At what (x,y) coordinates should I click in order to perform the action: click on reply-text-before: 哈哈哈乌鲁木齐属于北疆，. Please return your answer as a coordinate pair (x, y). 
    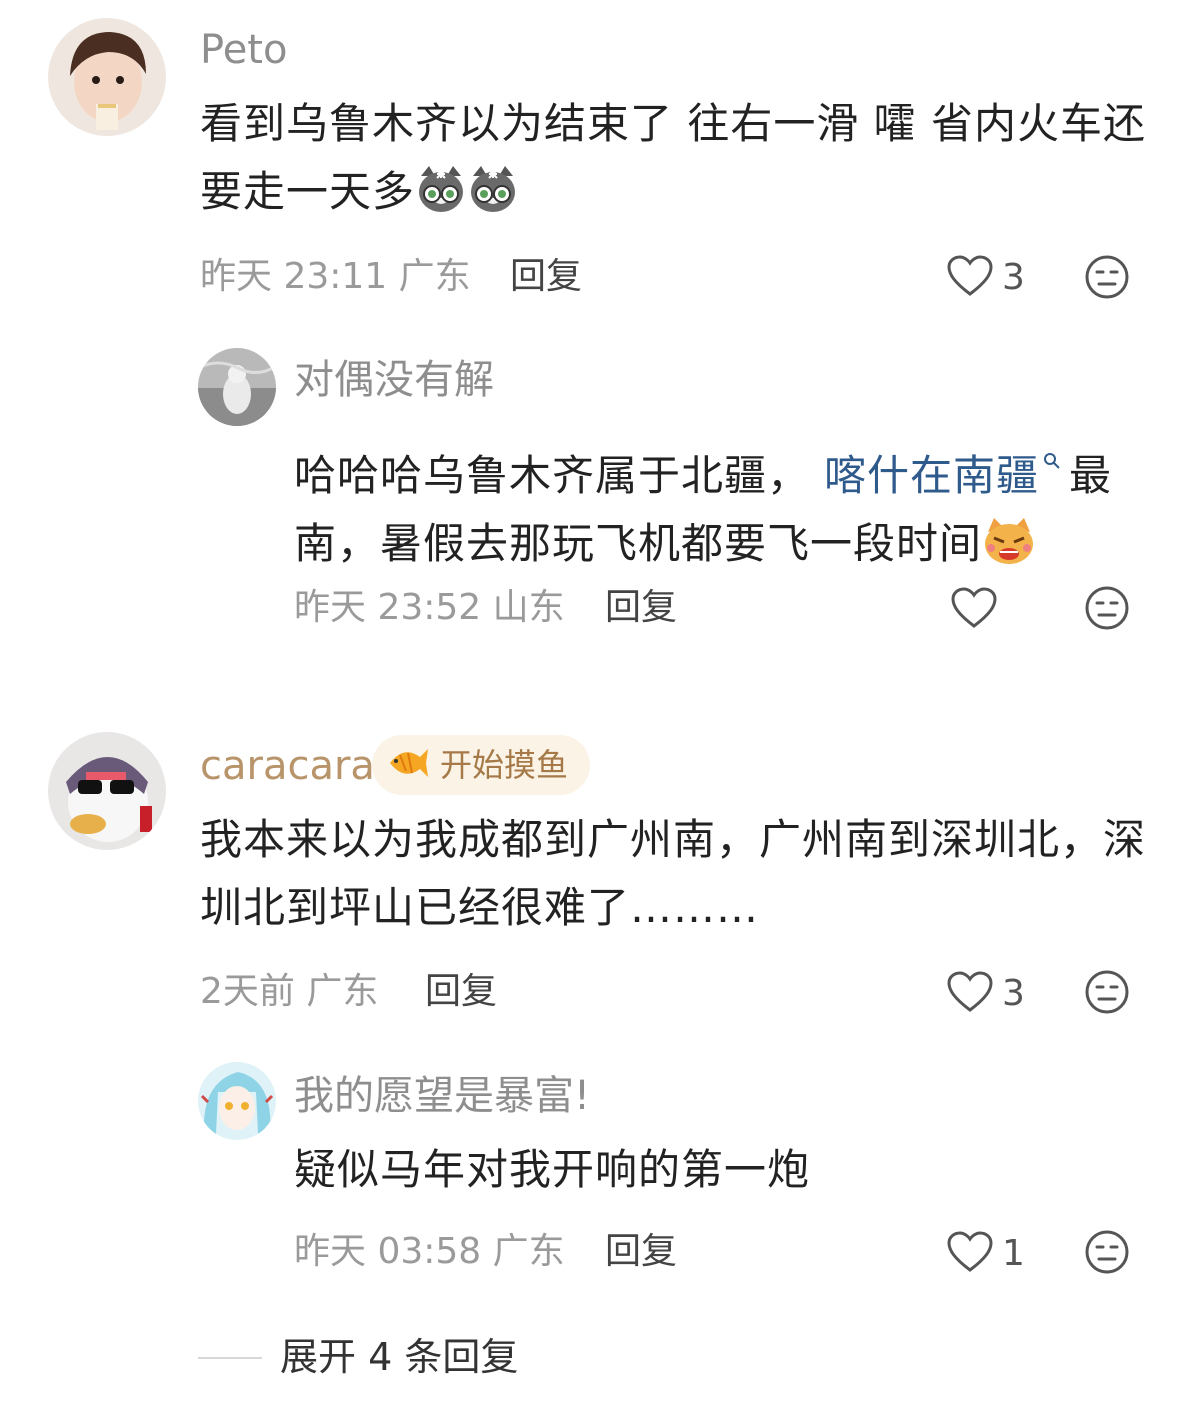
    Looking at the image, I should click on (552, 475).